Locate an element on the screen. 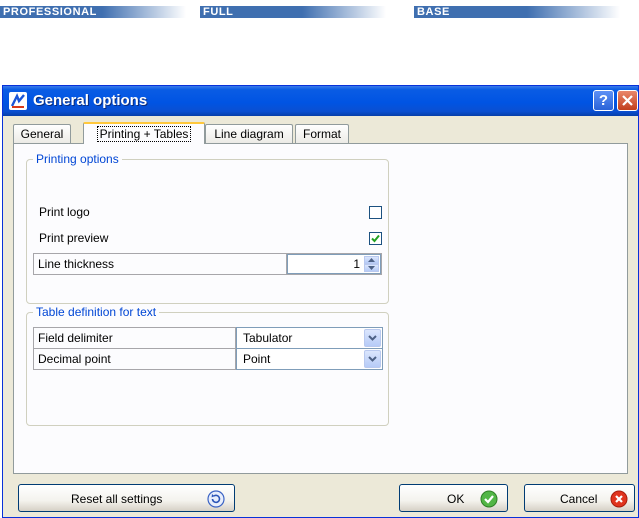 This screenshot has height=518, width=639. decimal-point-row: Decimal point Point is located at coordinates (208, 359).